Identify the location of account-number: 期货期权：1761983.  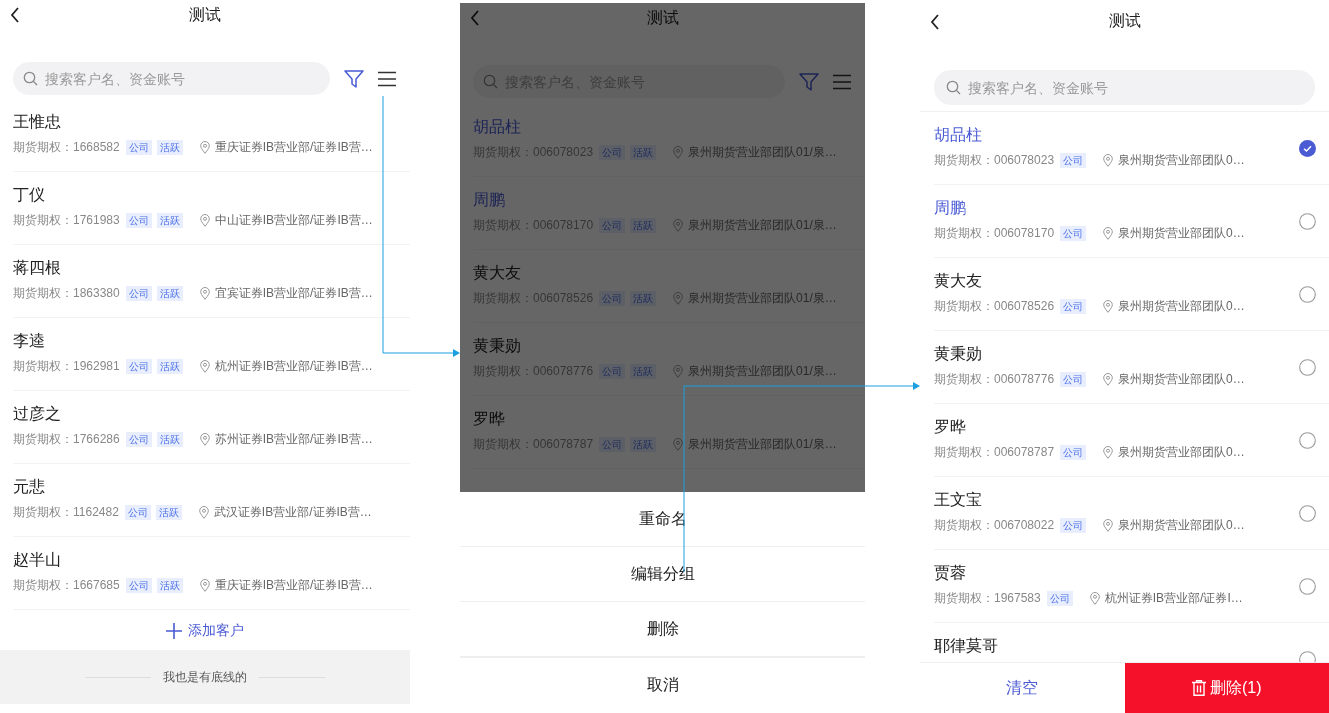
(66, 220).